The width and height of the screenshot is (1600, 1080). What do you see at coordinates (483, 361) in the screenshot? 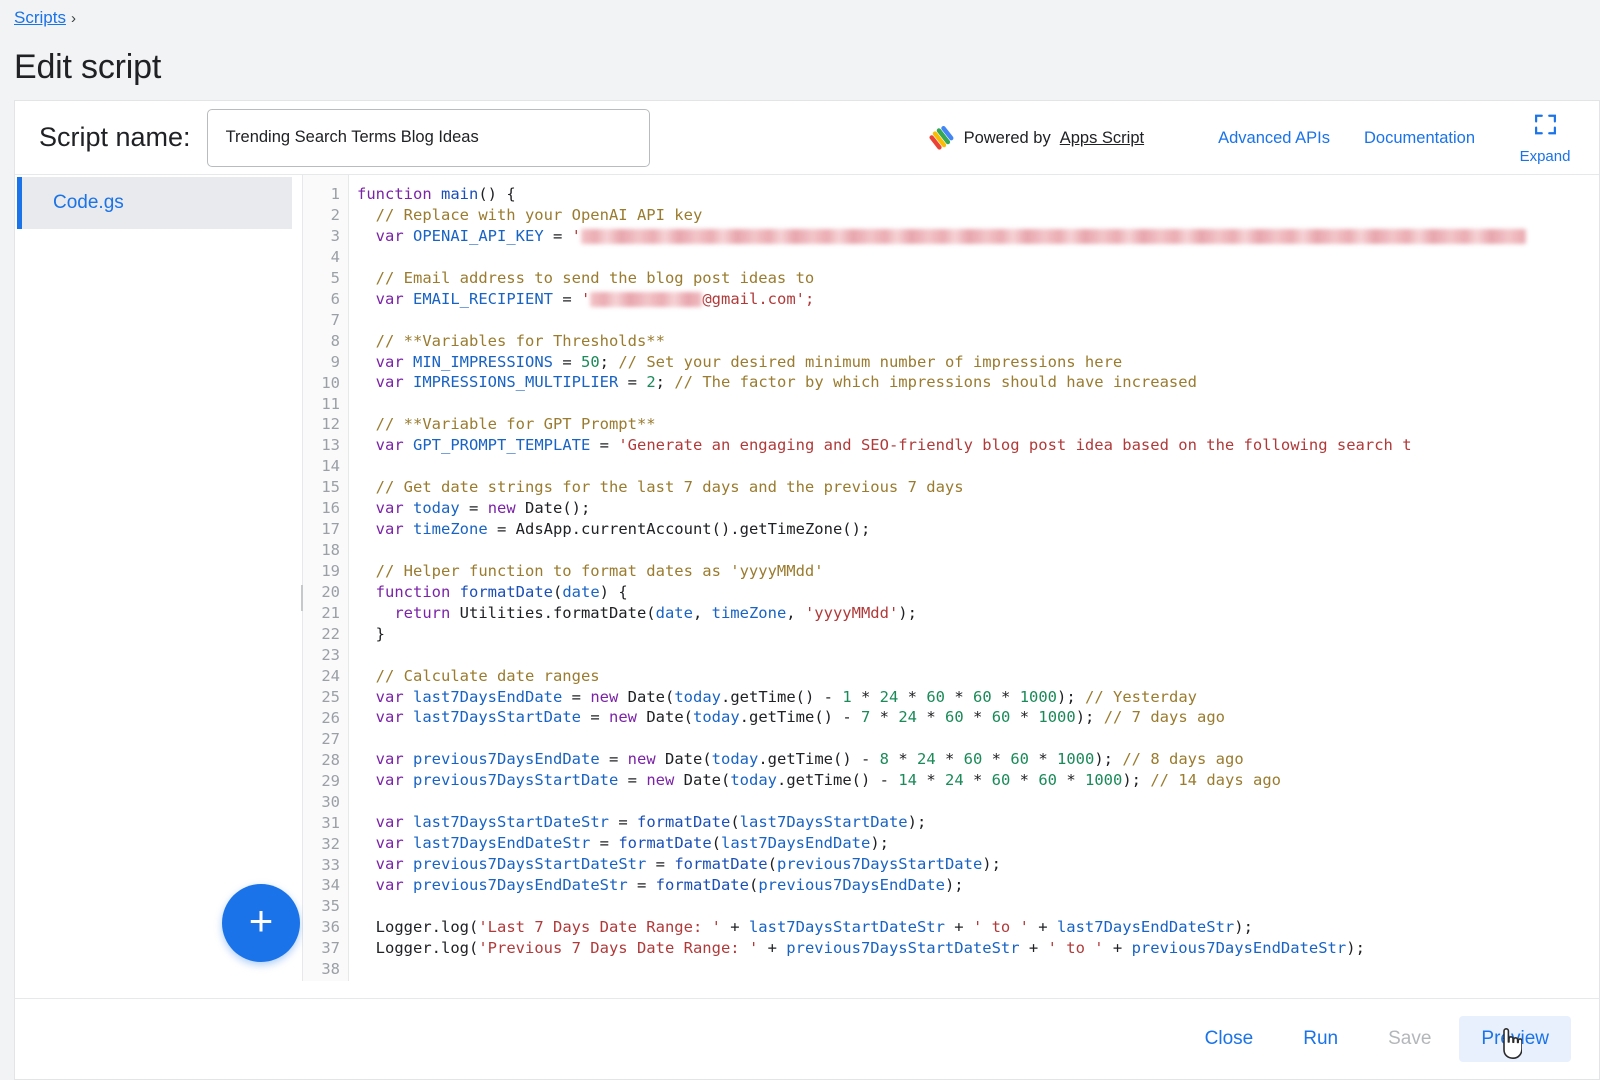
I see `code-token: MIN_IMPRESSIONS` at bounding box center [483, 361].